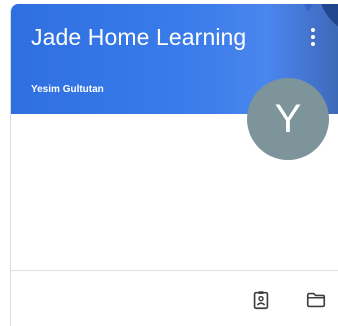 The height and width of the screenshot is (326, 338). I want to click on folder-icon, so click(316, 300).